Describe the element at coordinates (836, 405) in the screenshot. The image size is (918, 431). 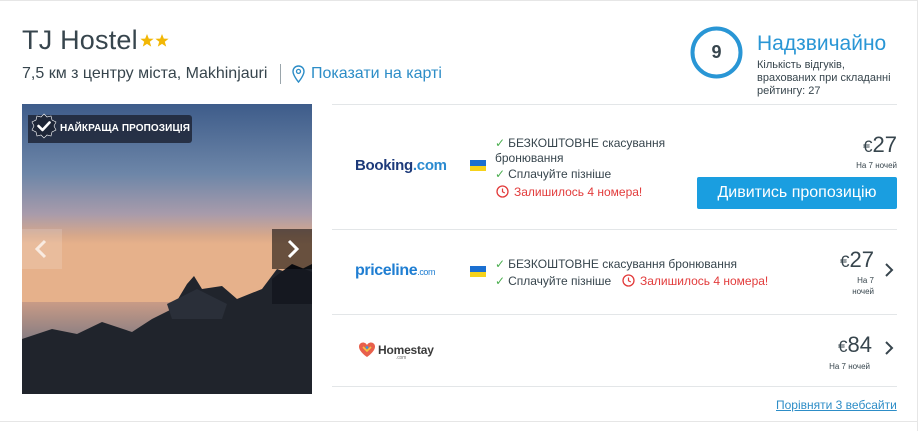
I see `compare-websites-link: Порівняти 3 вебсайти` at that location.